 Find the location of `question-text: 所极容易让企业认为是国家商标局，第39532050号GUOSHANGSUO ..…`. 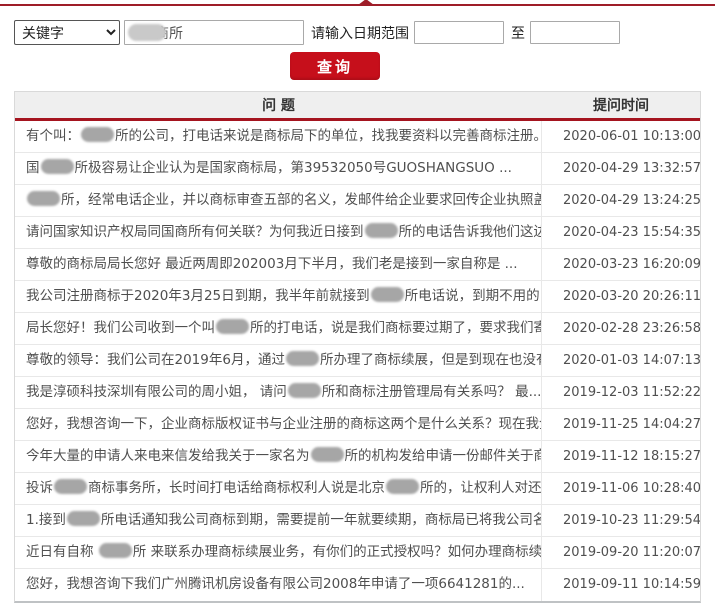

question-text: 所极容易让企业认为是国家商标局，第39532050号GUOSHANGSUO ..… is located at coordinates (293, 168).